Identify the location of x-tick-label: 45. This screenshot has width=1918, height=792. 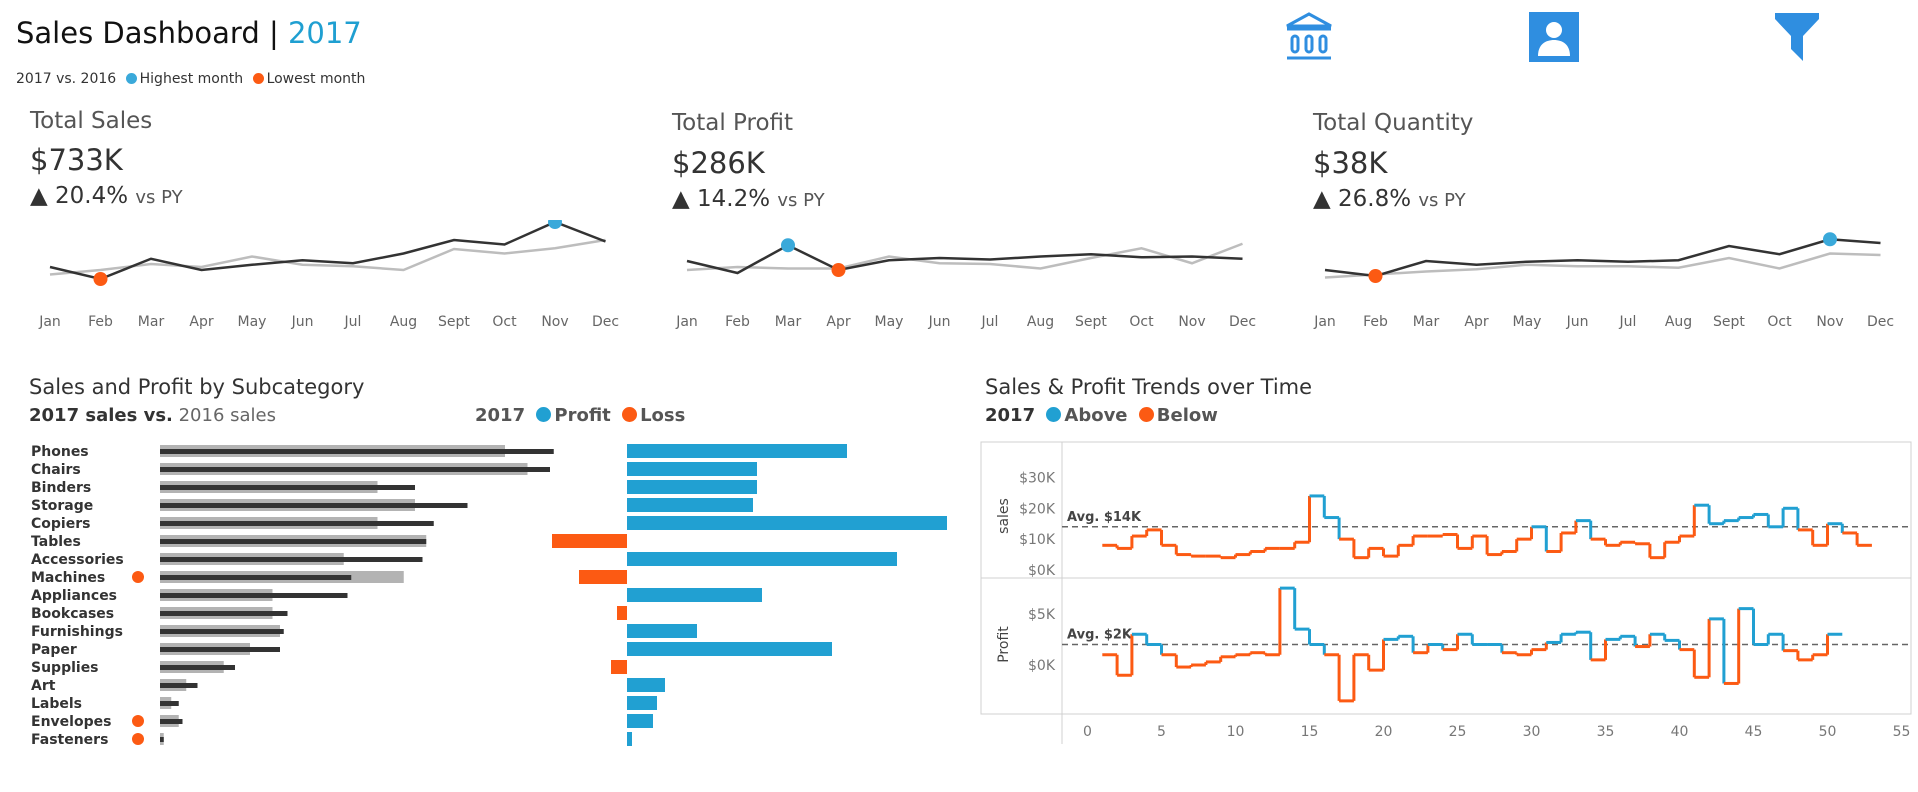
(1754, 732).